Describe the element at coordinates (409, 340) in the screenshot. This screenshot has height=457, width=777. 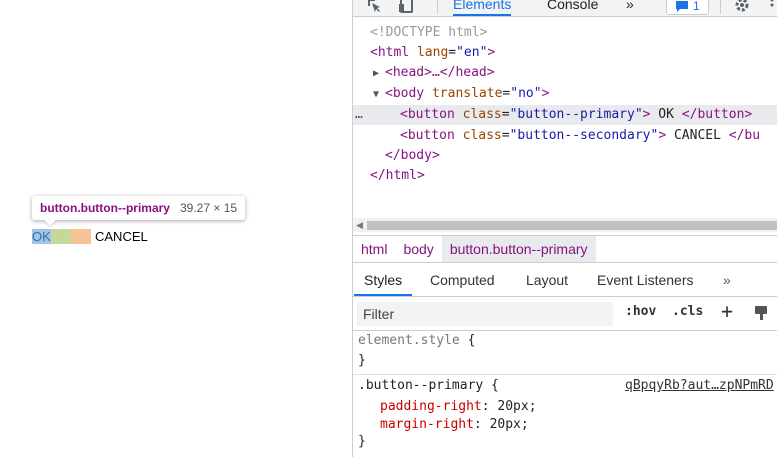
I see `rule-selector: element.style` at that location.